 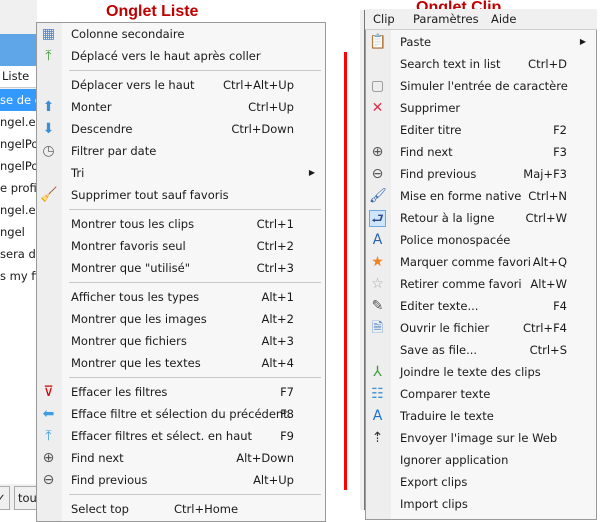 I want to click on menu-item-supprimer: ✕ Supprimer, so click(x=481, y=108).